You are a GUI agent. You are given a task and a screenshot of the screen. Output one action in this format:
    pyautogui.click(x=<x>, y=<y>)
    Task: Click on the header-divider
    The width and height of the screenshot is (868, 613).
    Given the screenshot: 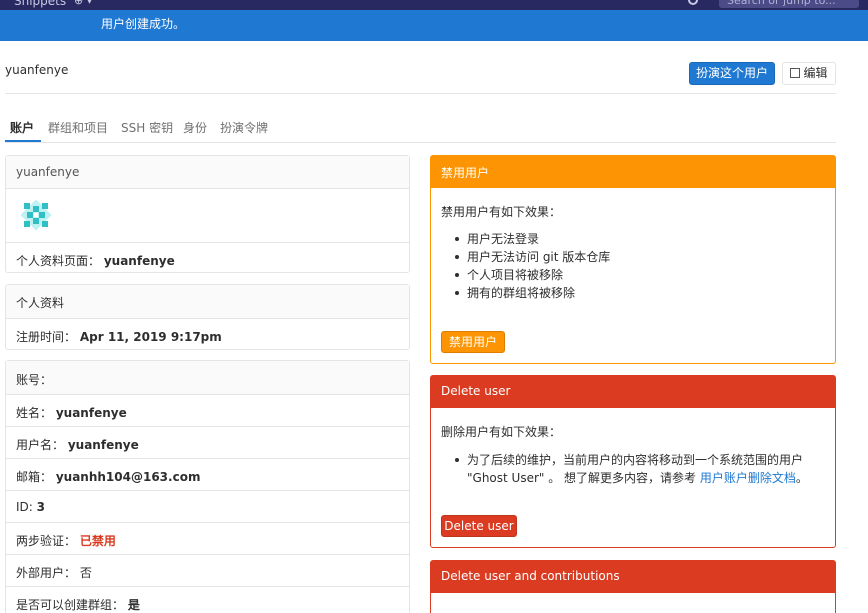 What is the action you would take?
    pyautogui.click(x=420, y=93)
    